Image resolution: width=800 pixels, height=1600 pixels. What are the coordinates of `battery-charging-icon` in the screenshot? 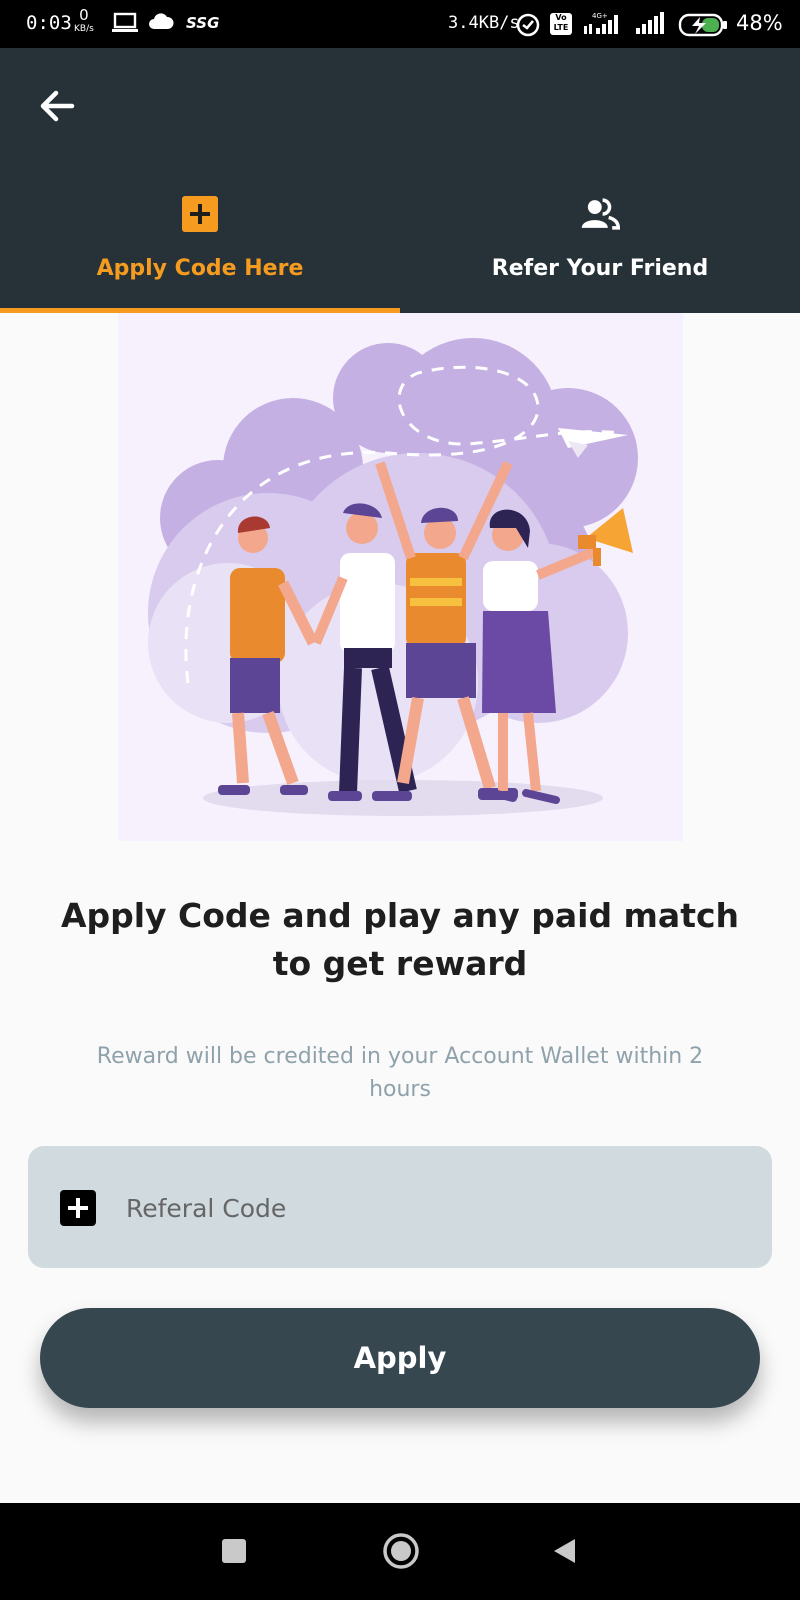 It's located at (704, 27).